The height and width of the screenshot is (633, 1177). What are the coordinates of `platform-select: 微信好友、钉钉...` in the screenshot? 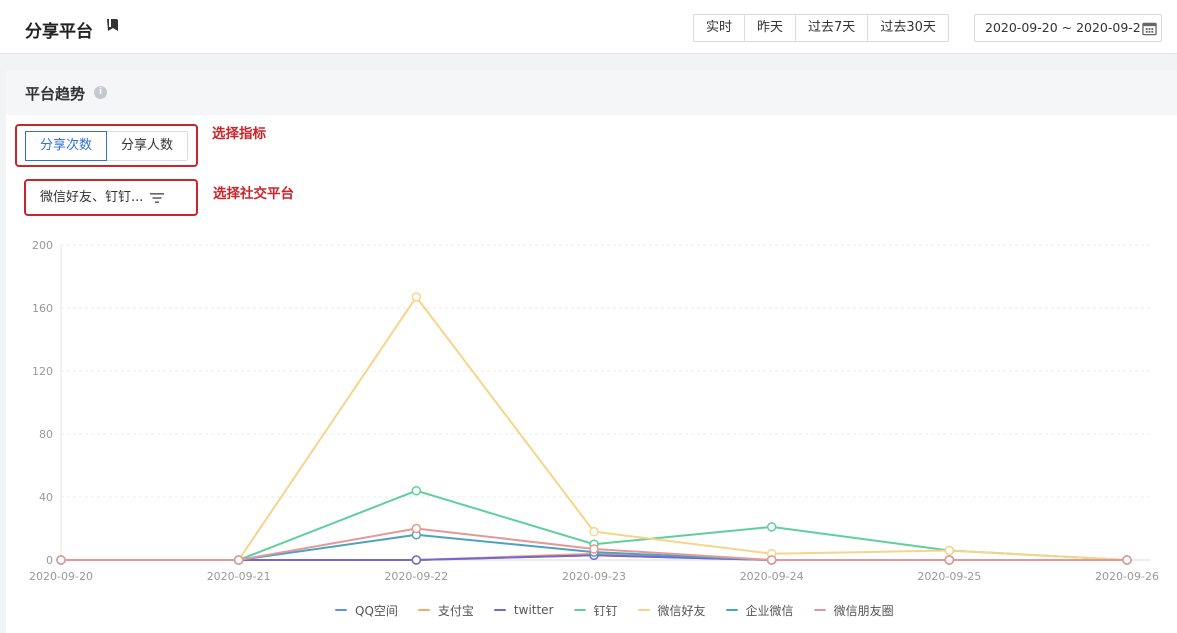 It's located at (111, 198).